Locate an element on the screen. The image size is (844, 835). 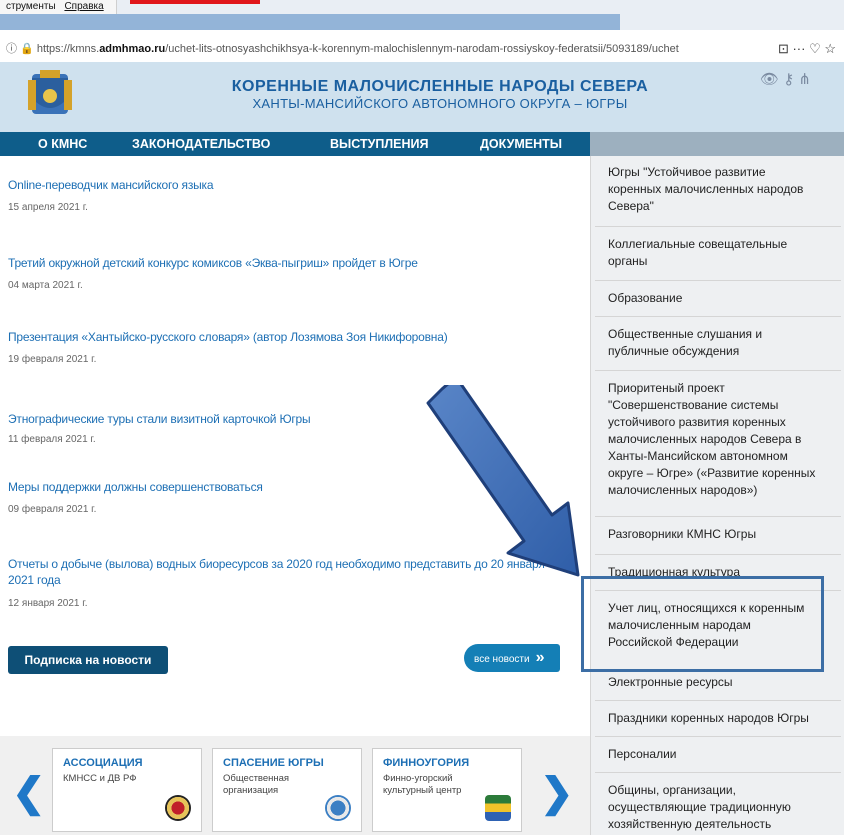
partner-title: СПАСЕНИЕ ЮГРЫ is located at coordinates (273, 763).